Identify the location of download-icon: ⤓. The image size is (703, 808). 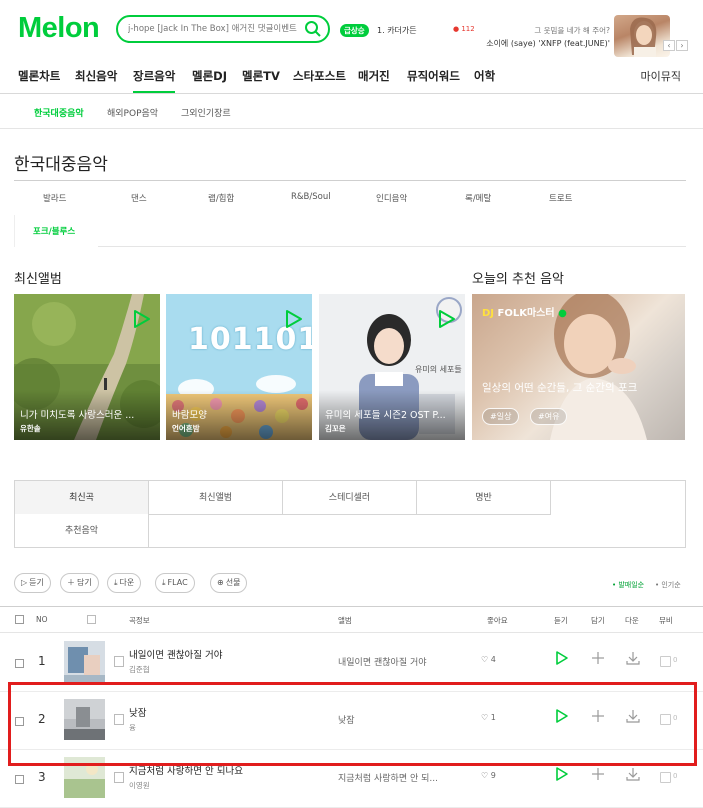
(164, 582).